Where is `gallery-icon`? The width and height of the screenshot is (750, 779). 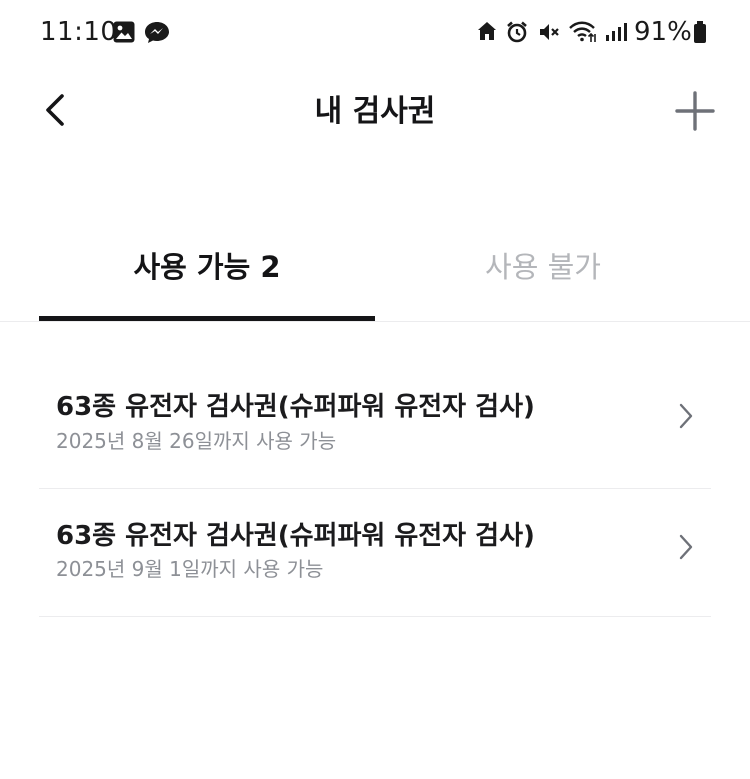
gallery-icon is located at coordinates (124, 32).